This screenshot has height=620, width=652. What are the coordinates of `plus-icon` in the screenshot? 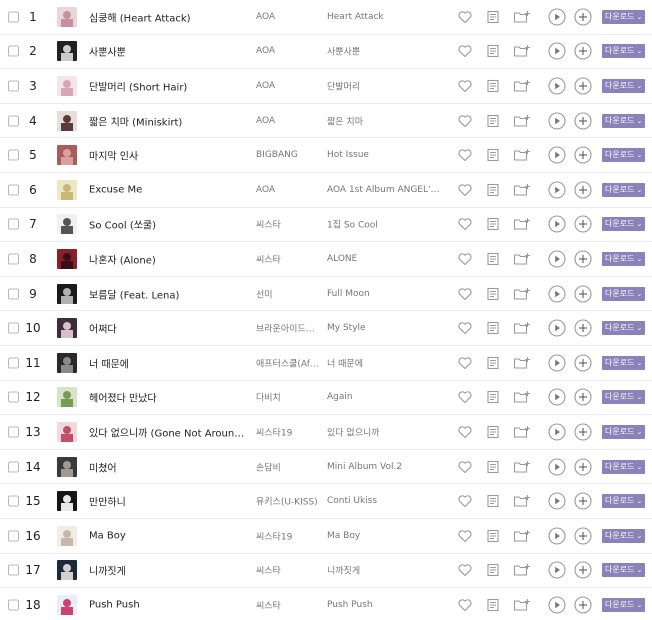 It's located at (583, 155).